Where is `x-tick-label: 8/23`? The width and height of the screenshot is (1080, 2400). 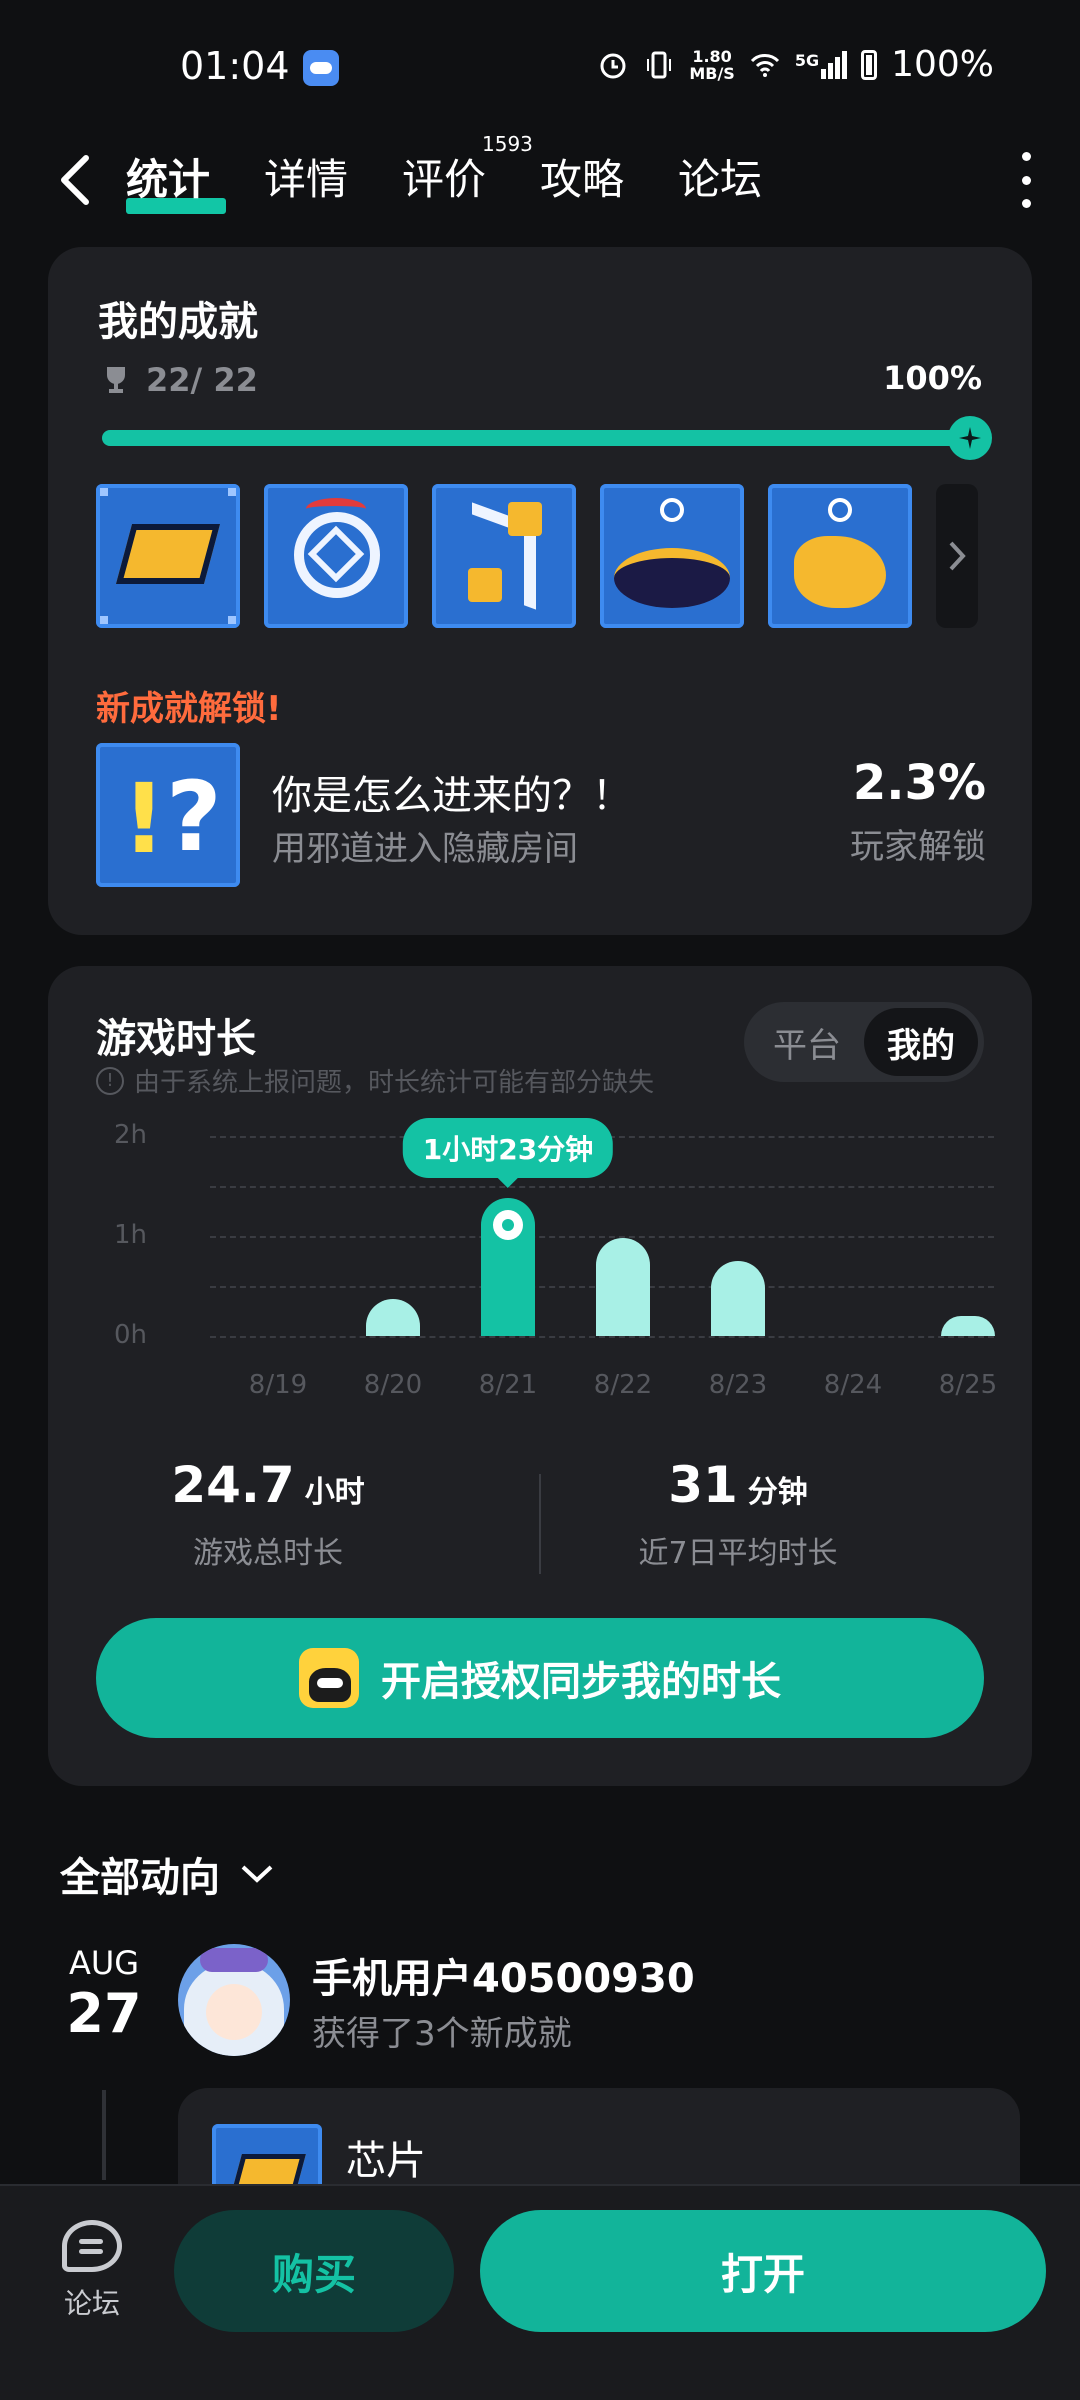
x-tick-label: 8/23 is located at coordinates (738, 1385).